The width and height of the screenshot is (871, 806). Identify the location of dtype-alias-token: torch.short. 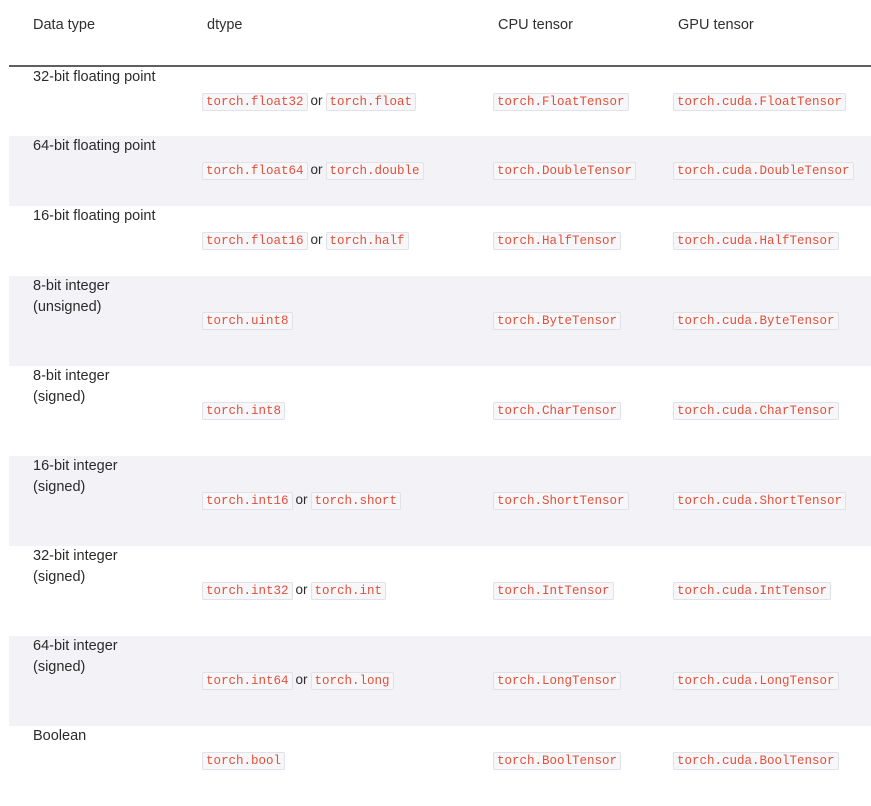
(356, 501).